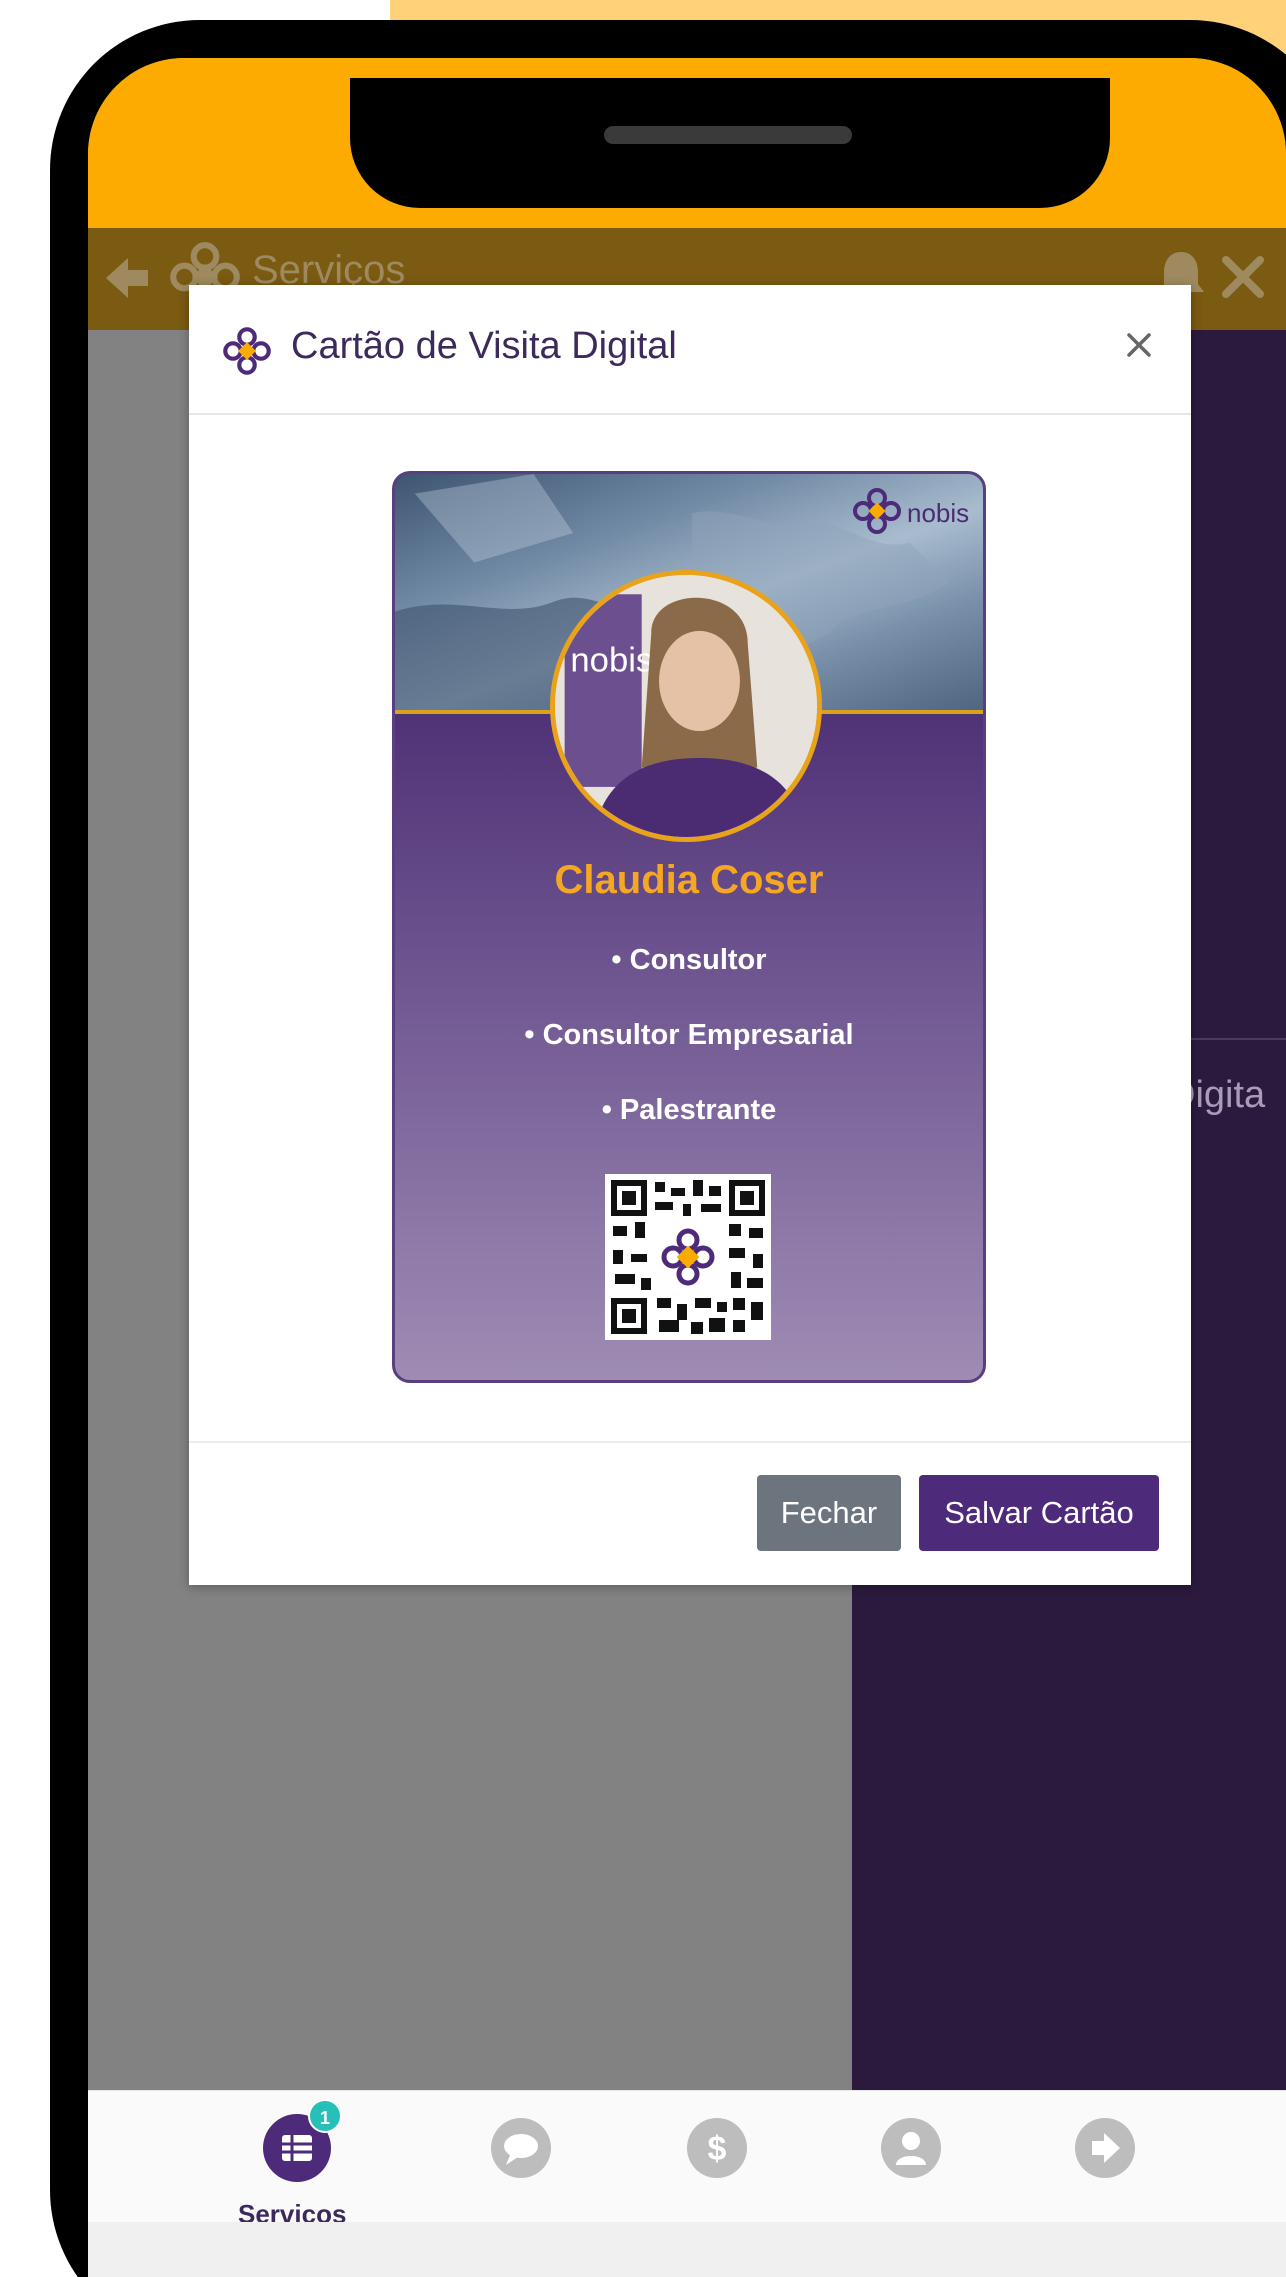  Describe the element at coordinates (1139, 345) in the screenshot. I see `modal-close-icon` at that location.